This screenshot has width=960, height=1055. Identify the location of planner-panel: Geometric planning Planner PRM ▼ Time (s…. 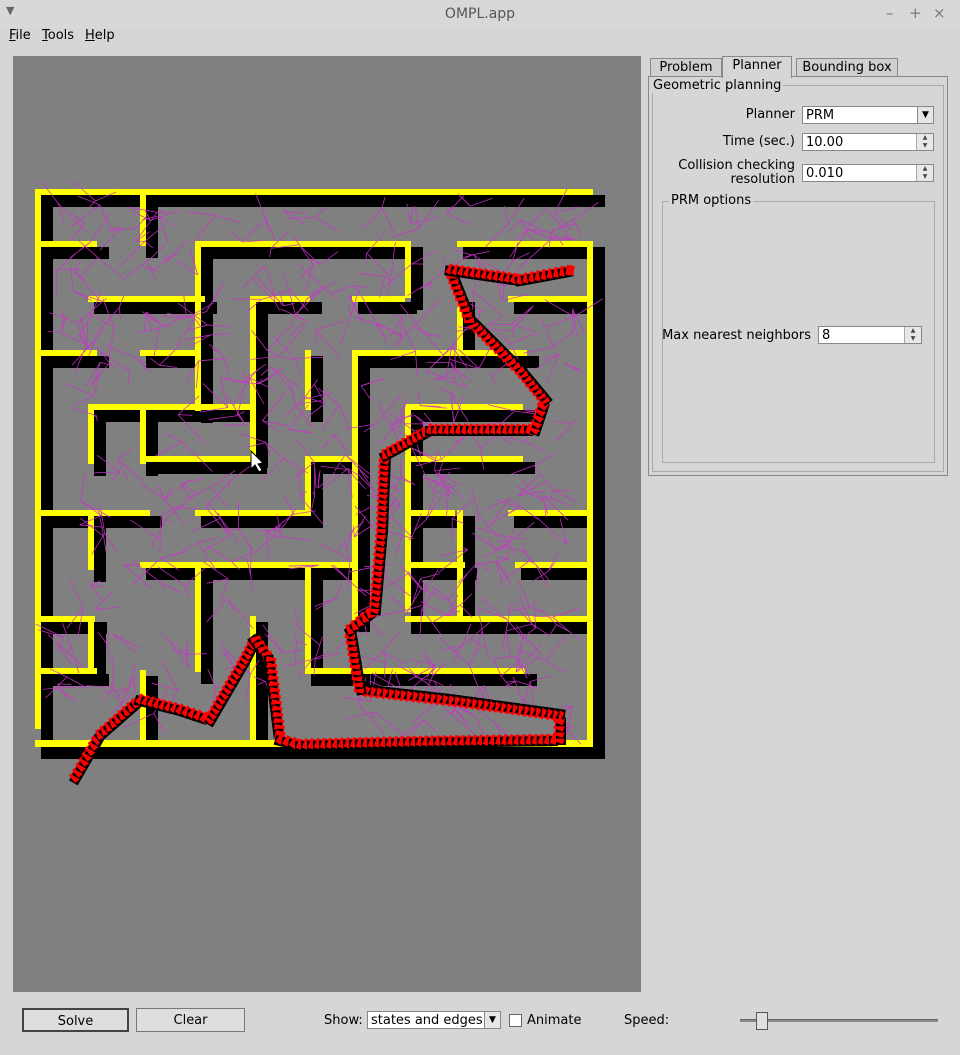
(798, 276).